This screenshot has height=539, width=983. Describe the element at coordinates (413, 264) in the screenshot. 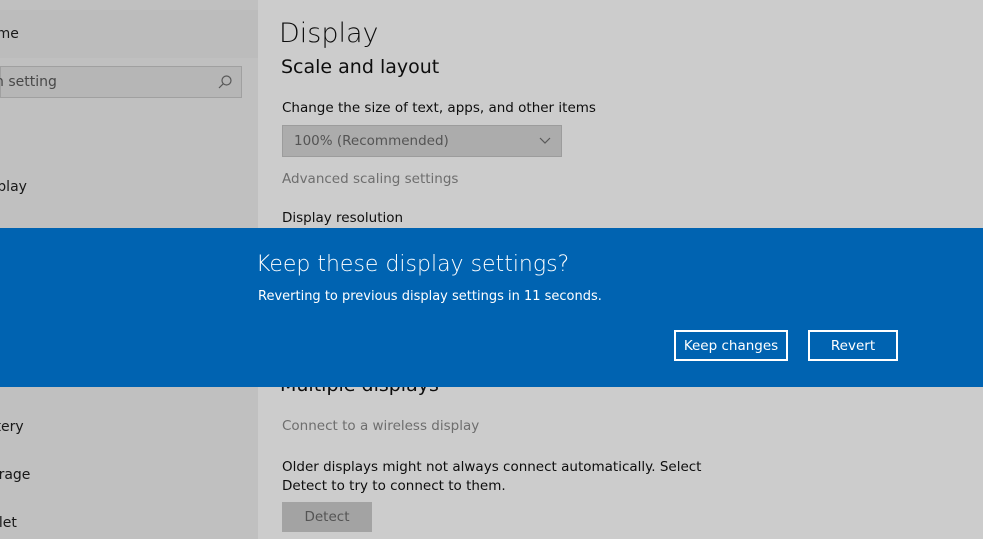

I see `dialog-title: Keep these display settings?` at that location.